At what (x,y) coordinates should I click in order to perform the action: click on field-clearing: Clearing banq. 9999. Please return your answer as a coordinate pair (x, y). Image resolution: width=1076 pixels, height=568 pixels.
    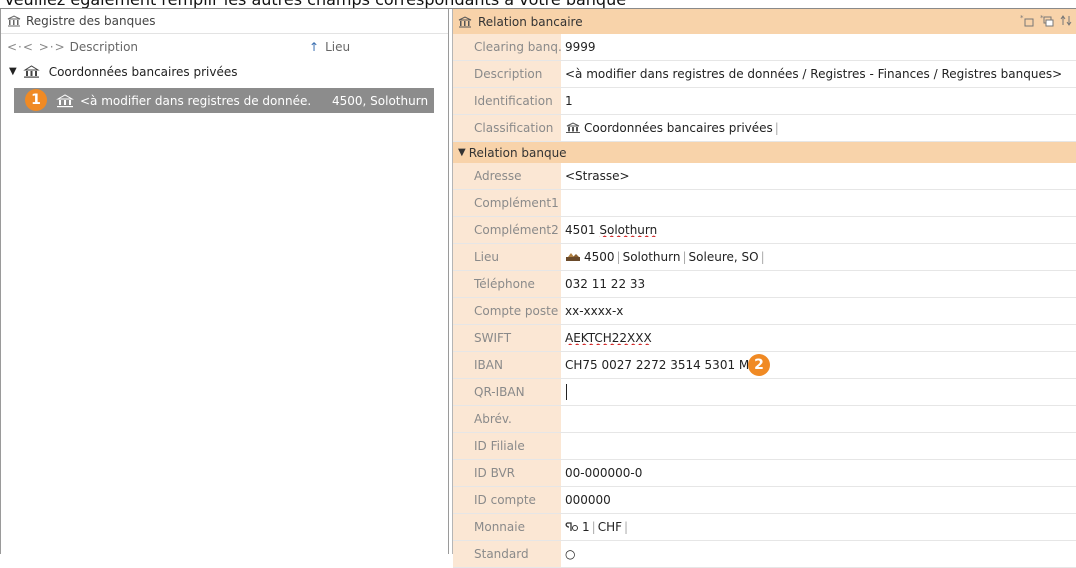
    Looking at the image, I should click on (764, 47).